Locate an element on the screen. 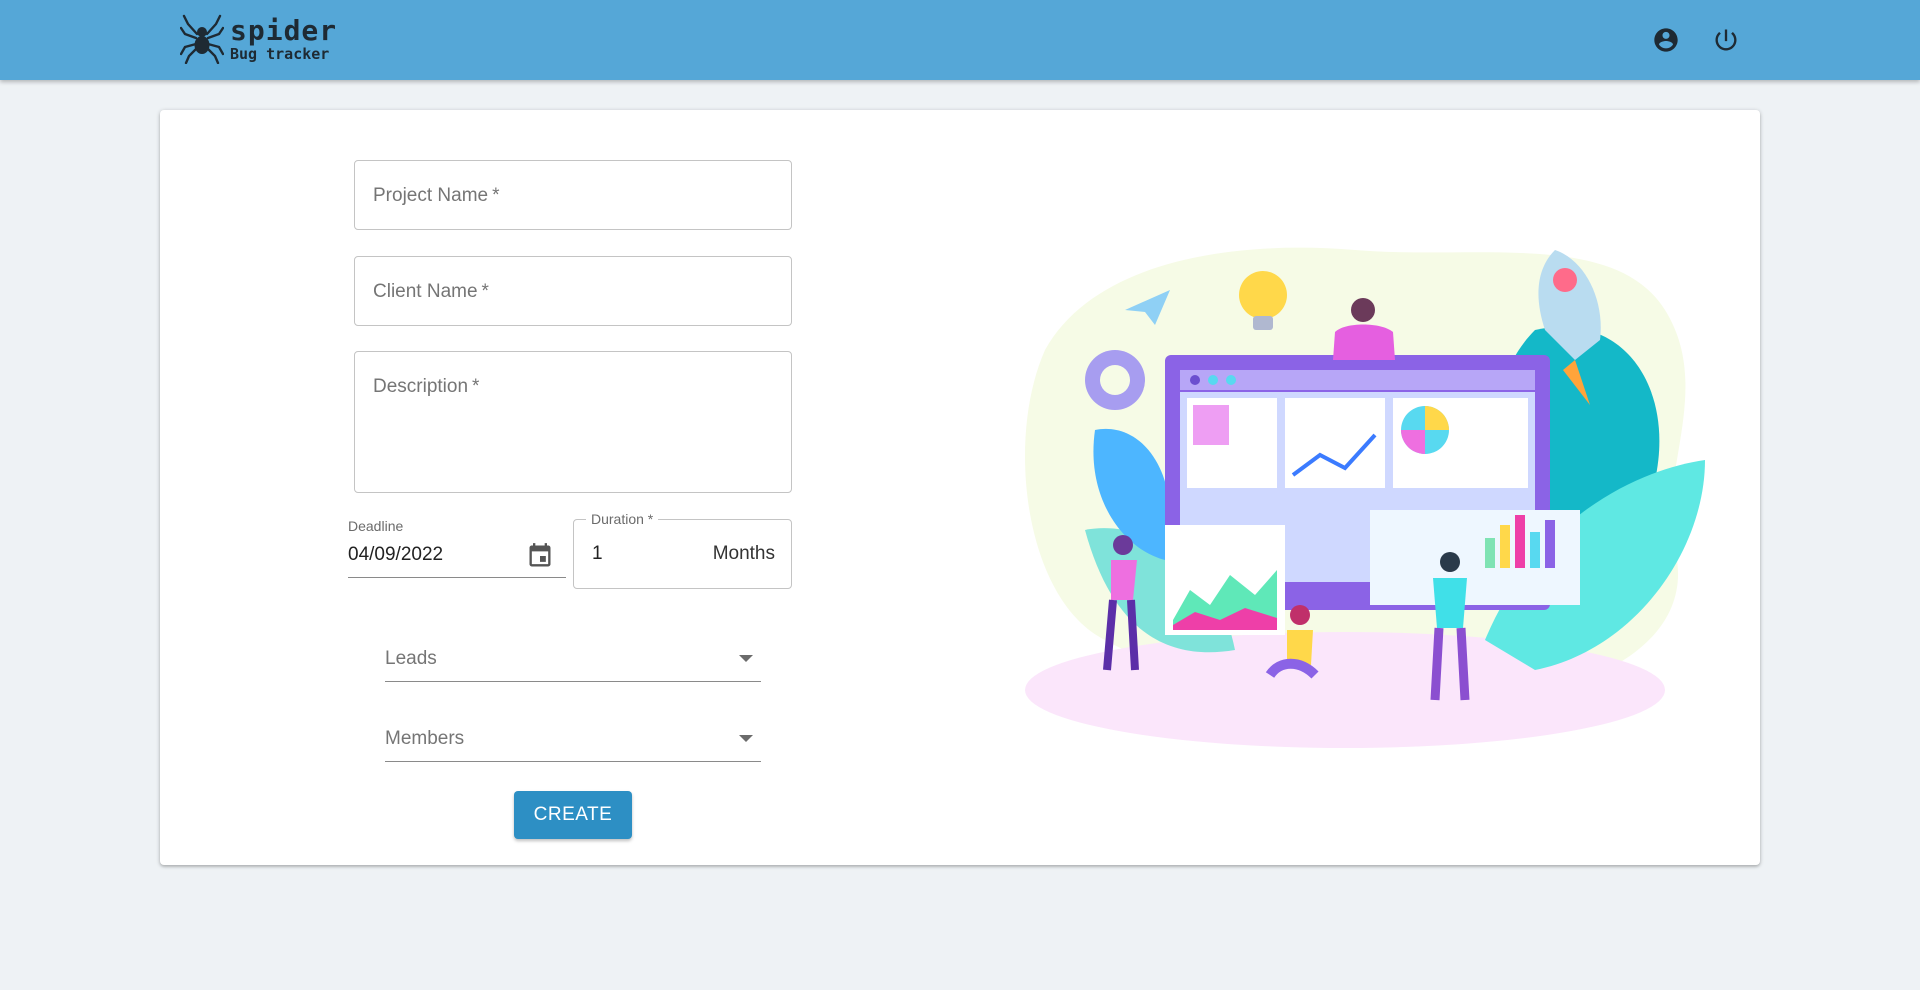 Image resolution: width=1920 pixels, height=990 pixels. power-icon is located at coordinates (1726, 40).